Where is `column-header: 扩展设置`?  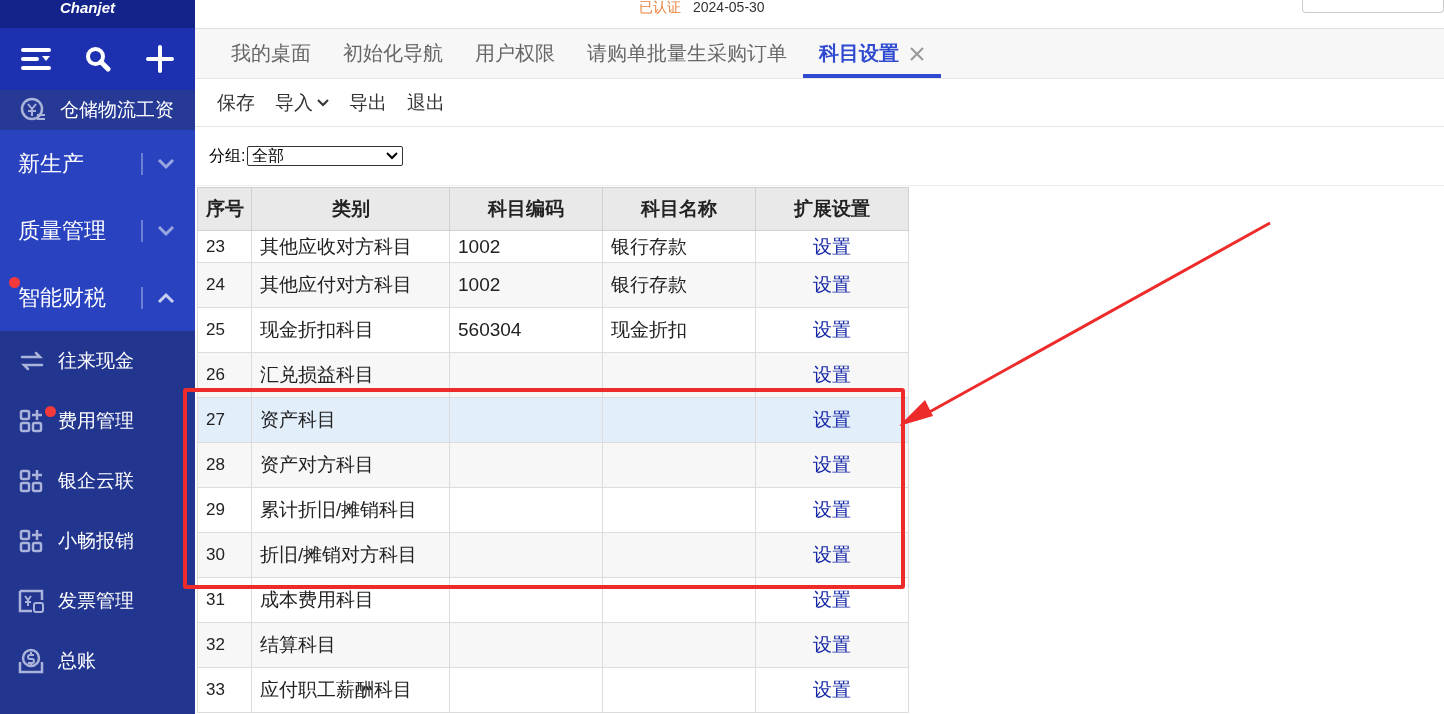
column-header: 扩展设置 is located at coordinates (832, 209).